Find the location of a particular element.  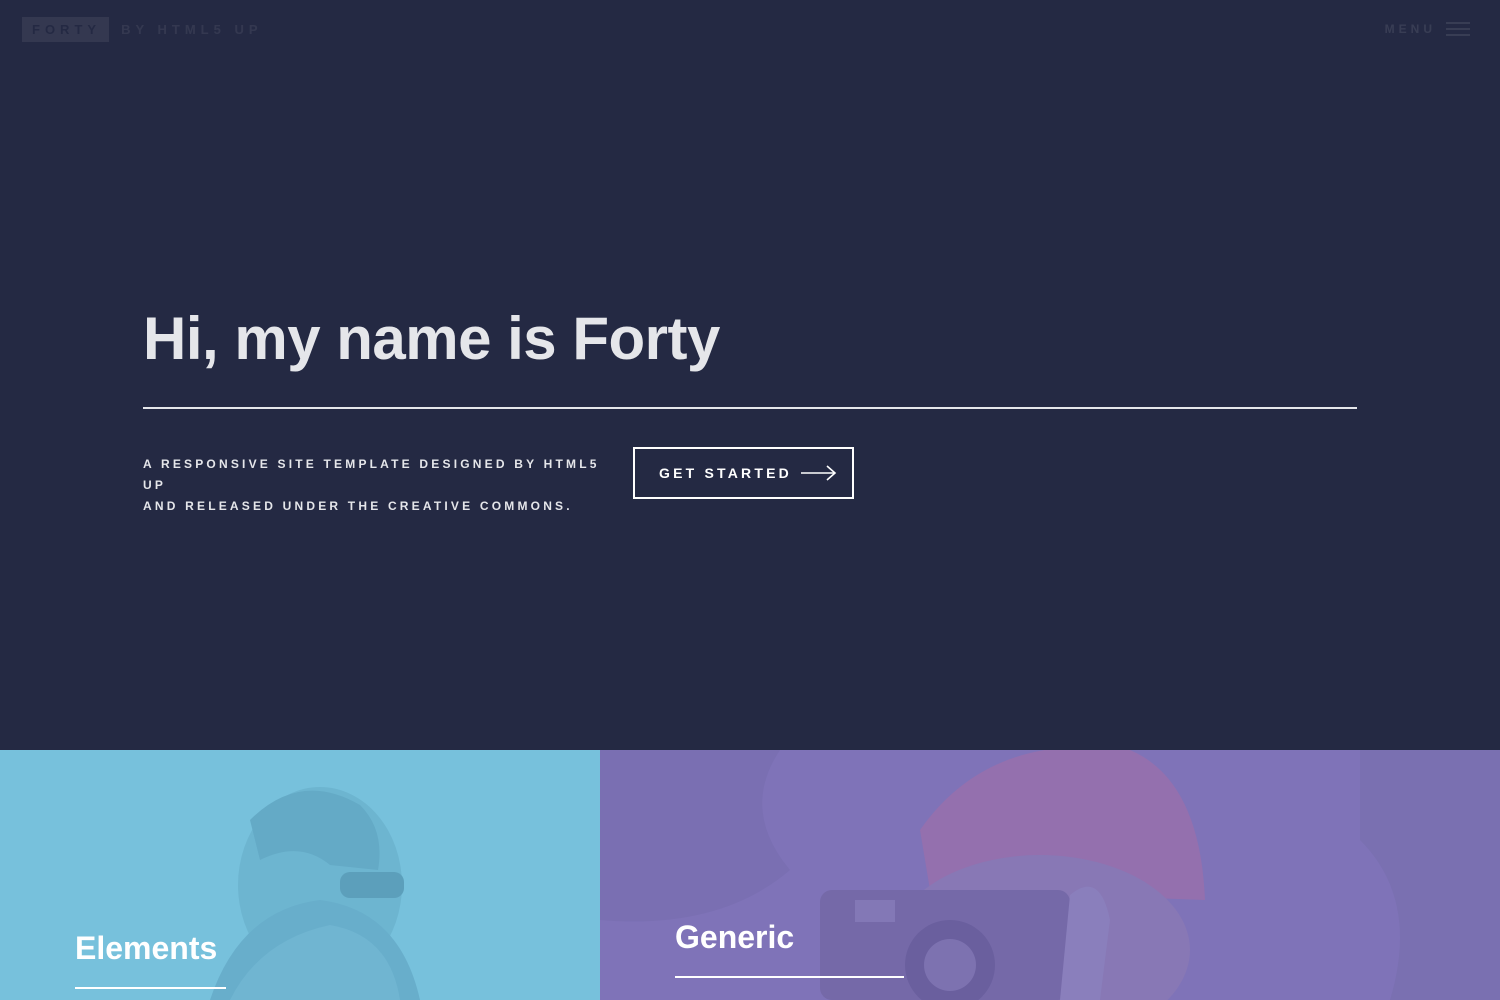

logo-box: Forty is located at coordinates (66, 29).